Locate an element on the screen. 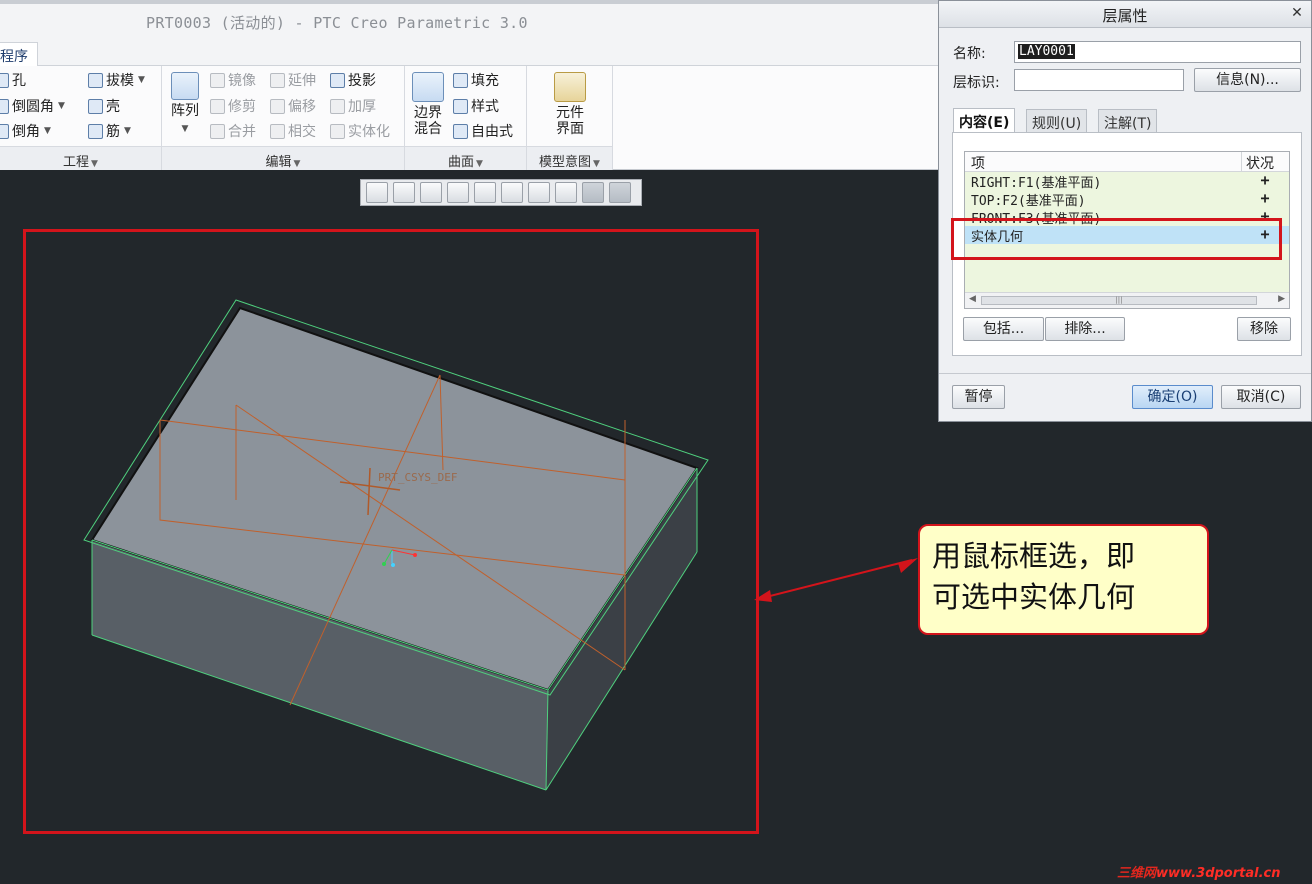 The height and width of the screenshot is (884, 1312). list-header: 项 状况 is located at coordinates (1127, 162).